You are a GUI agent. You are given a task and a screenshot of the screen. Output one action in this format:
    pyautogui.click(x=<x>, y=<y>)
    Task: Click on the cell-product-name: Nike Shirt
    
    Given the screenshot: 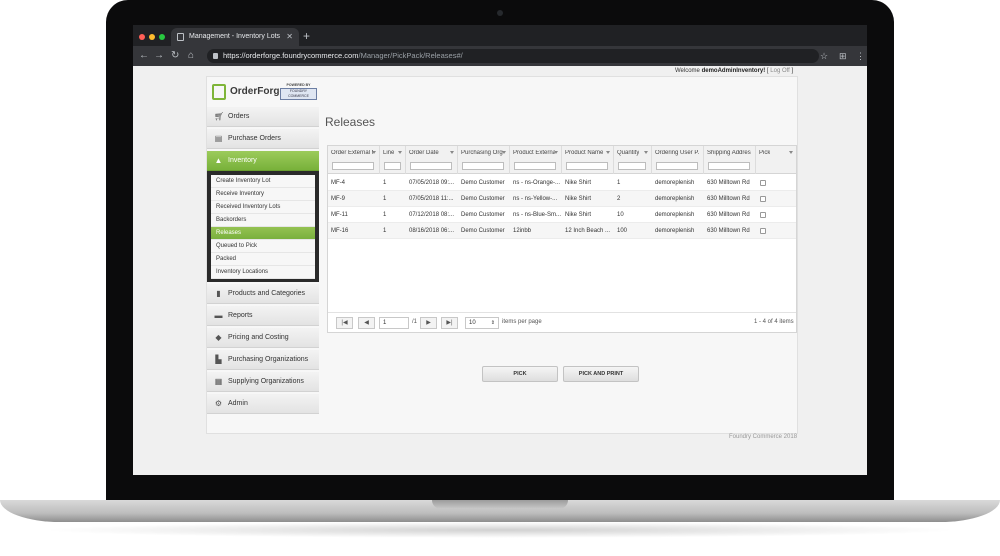 What is the action you would take?
    pyautogui.click(x=578, y=183)
    